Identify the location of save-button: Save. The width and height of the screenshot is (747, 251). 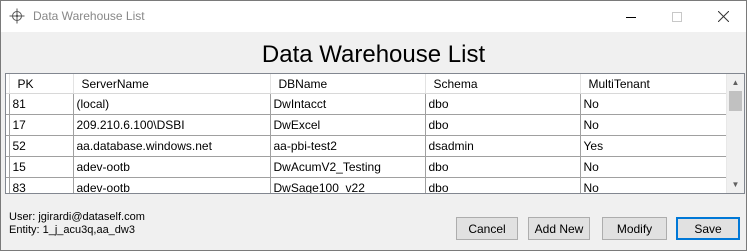
(708, 228).